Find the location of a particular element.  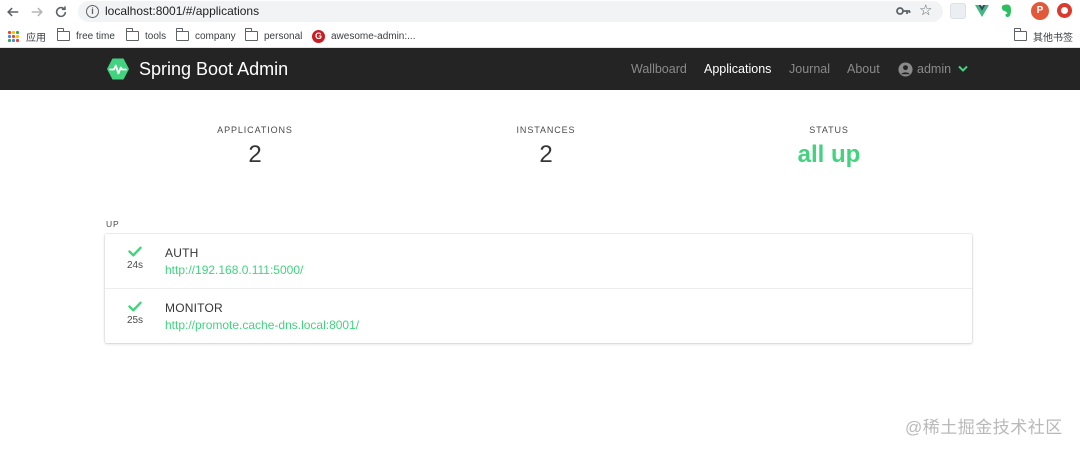

watermark: @稀土掘金技术社区 is located at coordinates (984, 427).